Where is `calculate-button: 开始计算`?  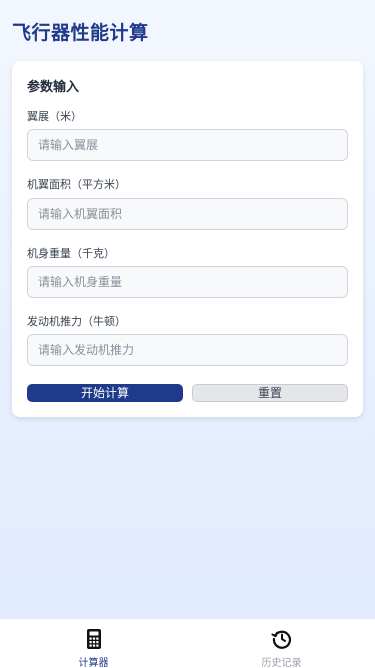 calculate-button: 开始计算 is located at coordinates (105, 393).